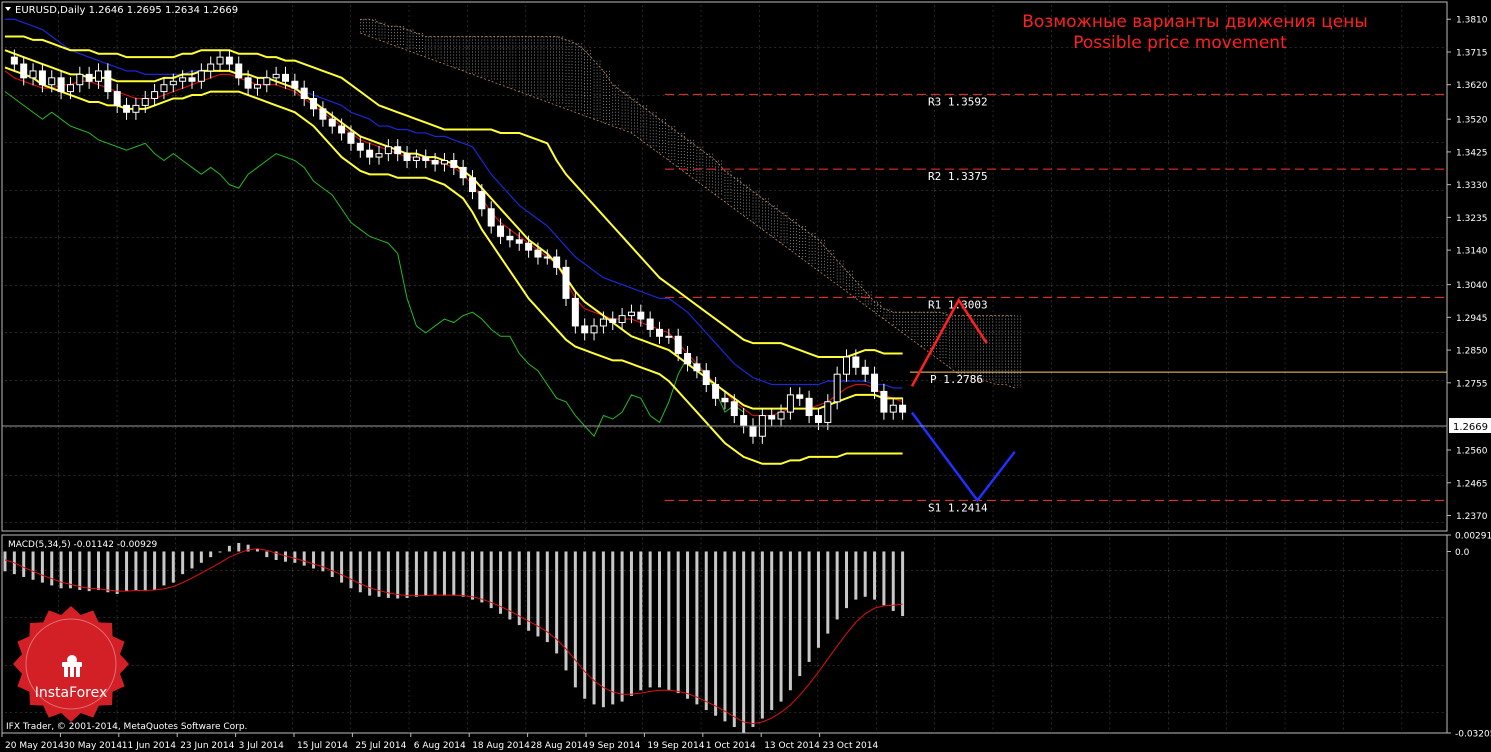 The image size is (1491, 752). What do you see at coordinates (1472, 352) in the screenshot?
I see `price-tick-label-10: 1.2850` at bounding box center [1472, 352].